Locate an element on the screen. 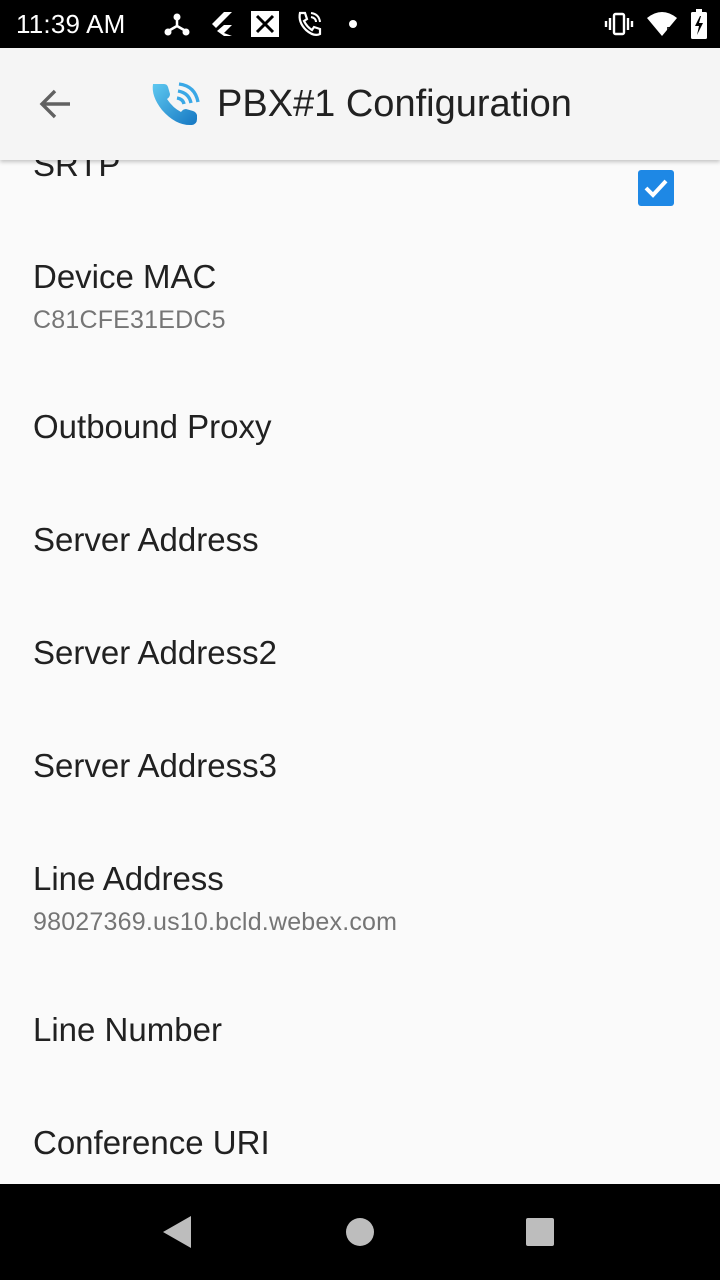 The height and width of the screenshot is (1280, 720). nav-back-button is located at coordinates (178, 1232).